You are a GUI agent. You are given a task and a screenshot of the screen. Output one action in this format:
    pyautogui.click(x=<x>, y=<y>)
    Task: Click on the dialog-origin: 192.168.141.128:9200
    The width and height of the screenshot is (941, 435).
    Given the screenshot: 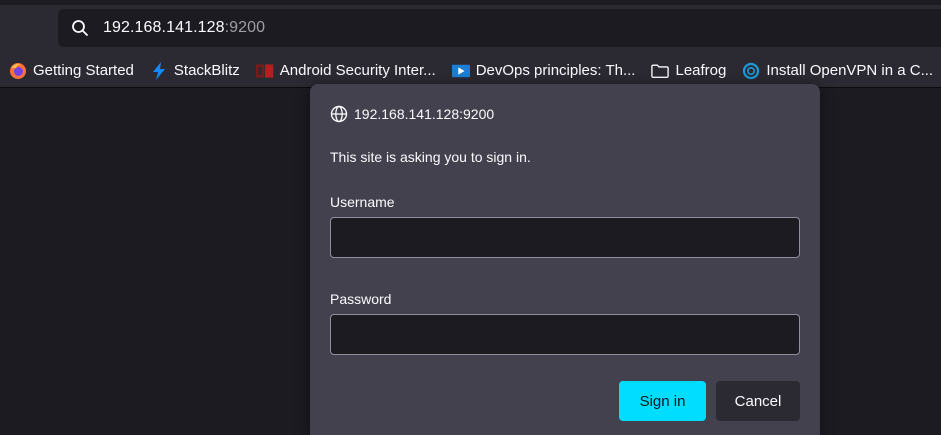 What is the action you would take?
    pyautogui.click(x=412, y=114)
    